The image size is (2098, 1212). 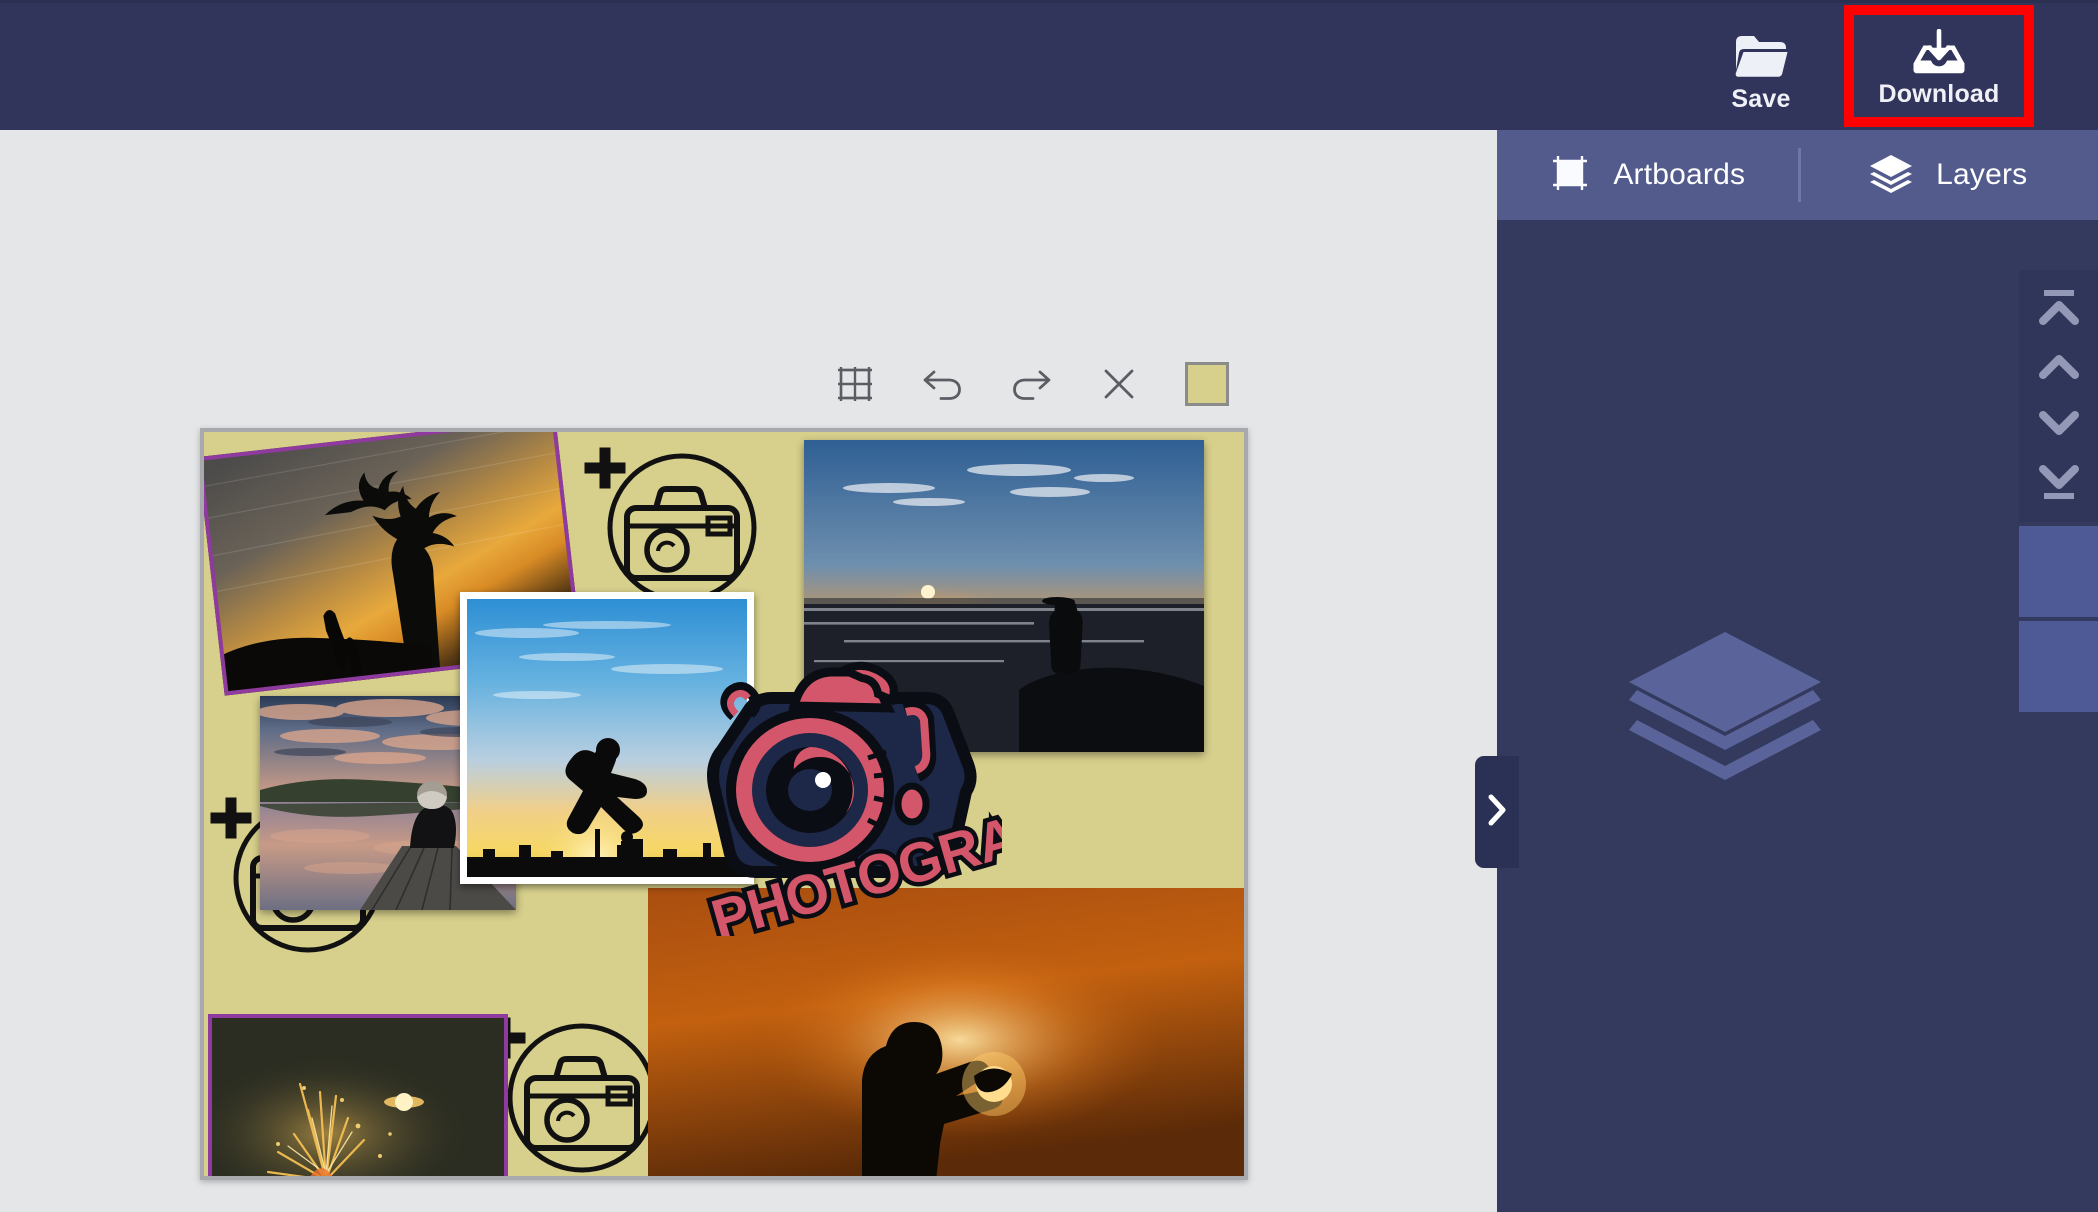 I want to click on download-highlight-box: Download, so click(x=1939, y=66).